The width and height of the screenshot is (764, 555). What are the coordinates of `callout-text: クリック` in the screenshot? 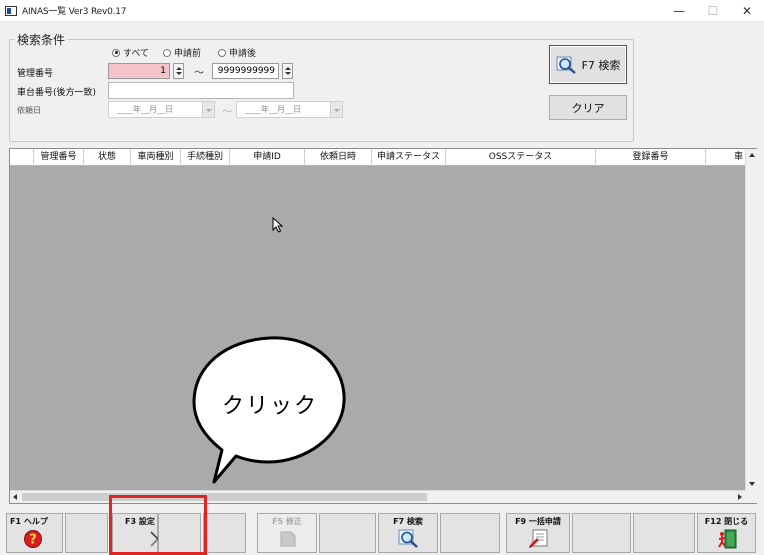 It's located at (270, 406).